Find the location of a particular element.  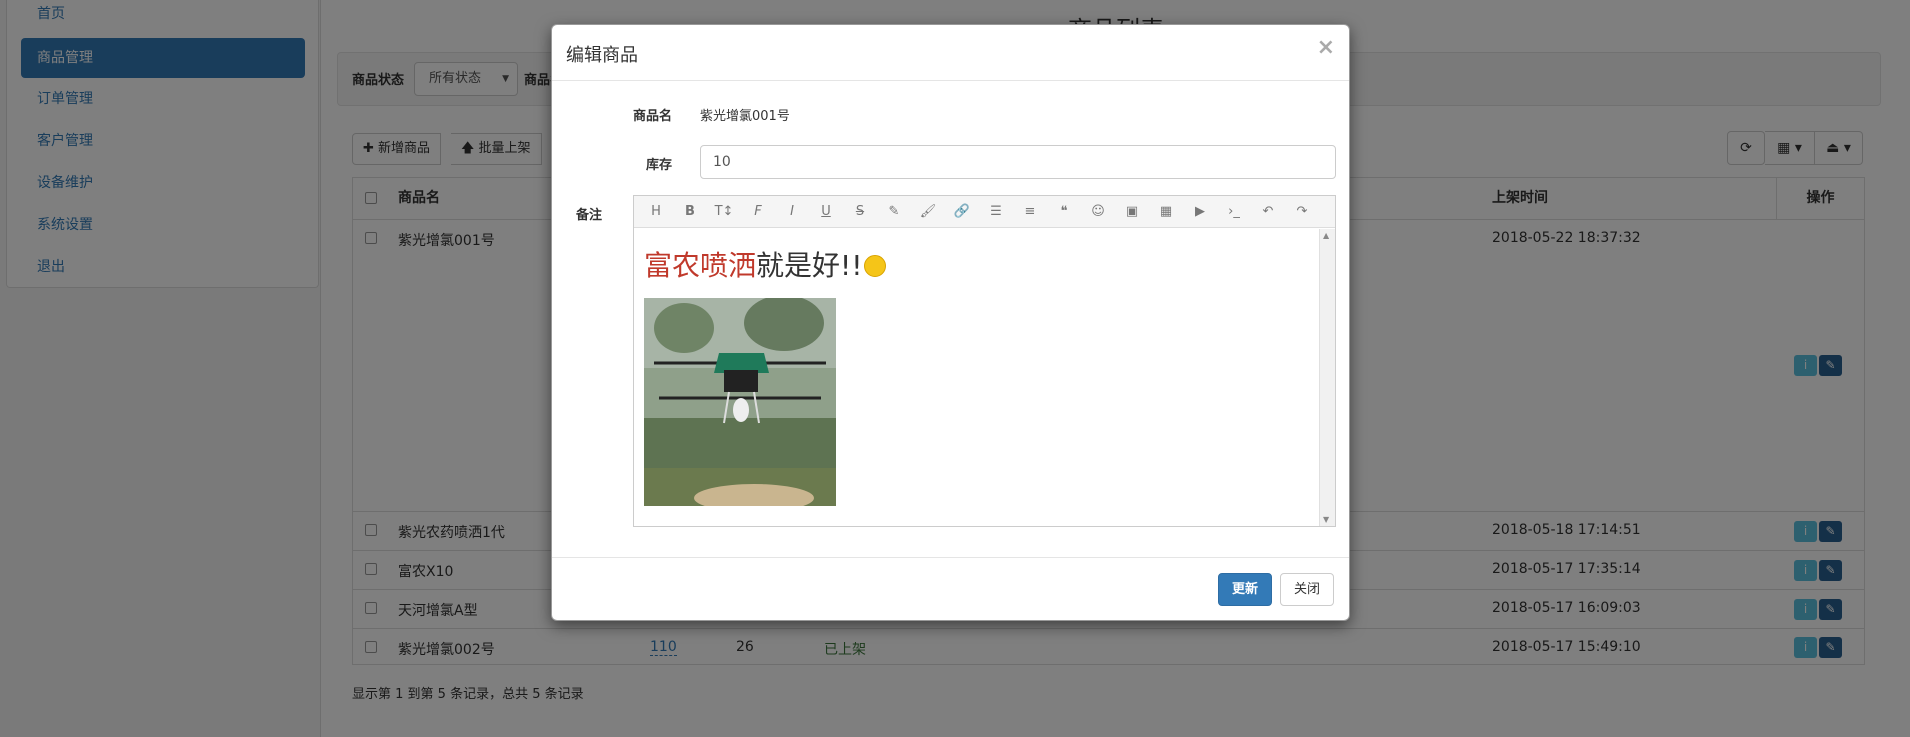

modal-title: 编辑商品 is located at coordinates (602, 55).